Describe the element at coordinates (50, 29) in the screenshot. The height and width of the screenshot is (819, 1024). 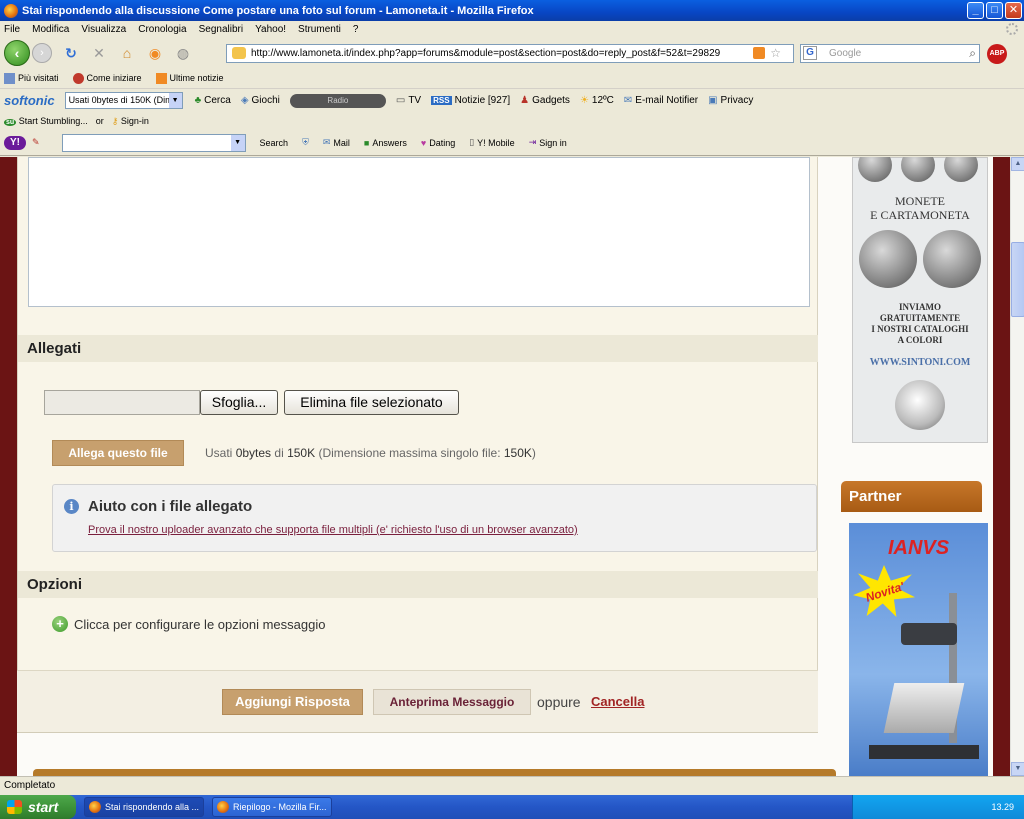
I see `menu-modifica: Modifica` at that location.